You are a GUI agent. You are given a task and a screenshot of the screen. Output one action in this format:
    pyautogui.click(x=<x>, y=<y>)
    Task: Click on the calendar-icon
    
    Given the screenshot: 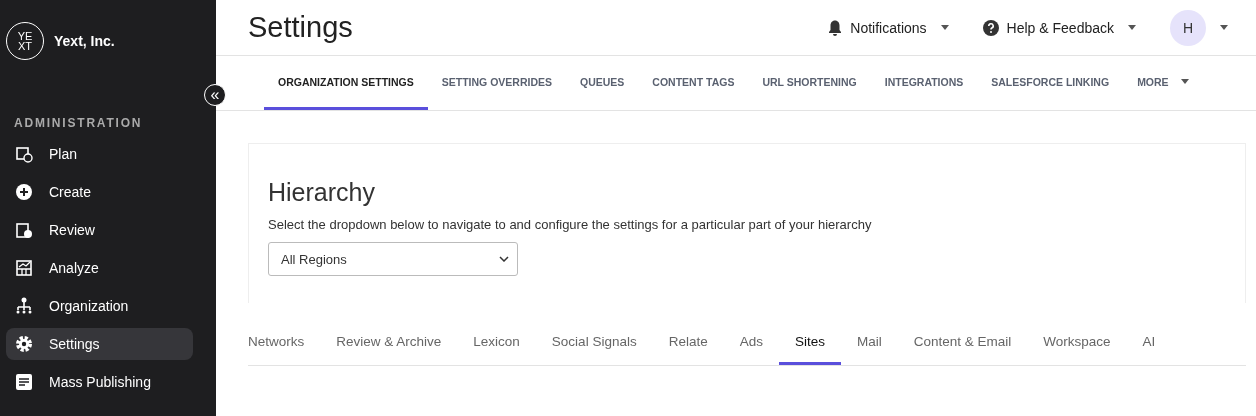 What is the action you would take?
    pyautogui.click(x=24, y=154)
    